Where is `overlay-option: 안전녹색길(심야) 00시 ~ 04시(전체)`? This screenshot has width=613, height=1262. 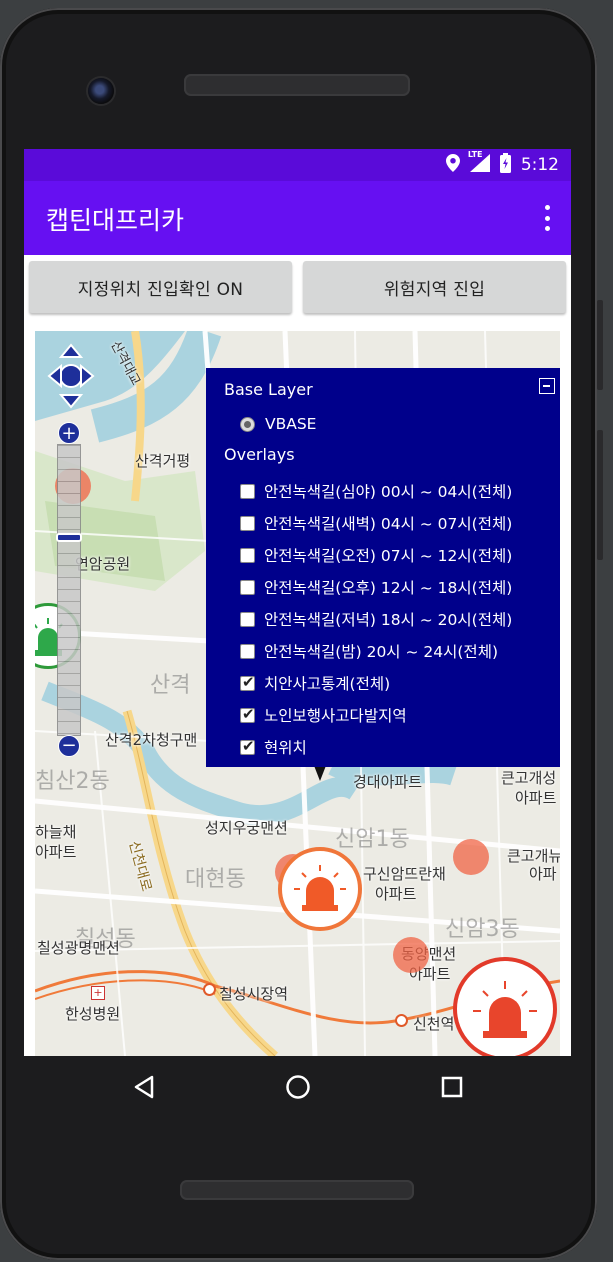
overlay-option: 안전녹색길(심야) 00시 ~ 04시(전체) is located at coordinates (376, 491).